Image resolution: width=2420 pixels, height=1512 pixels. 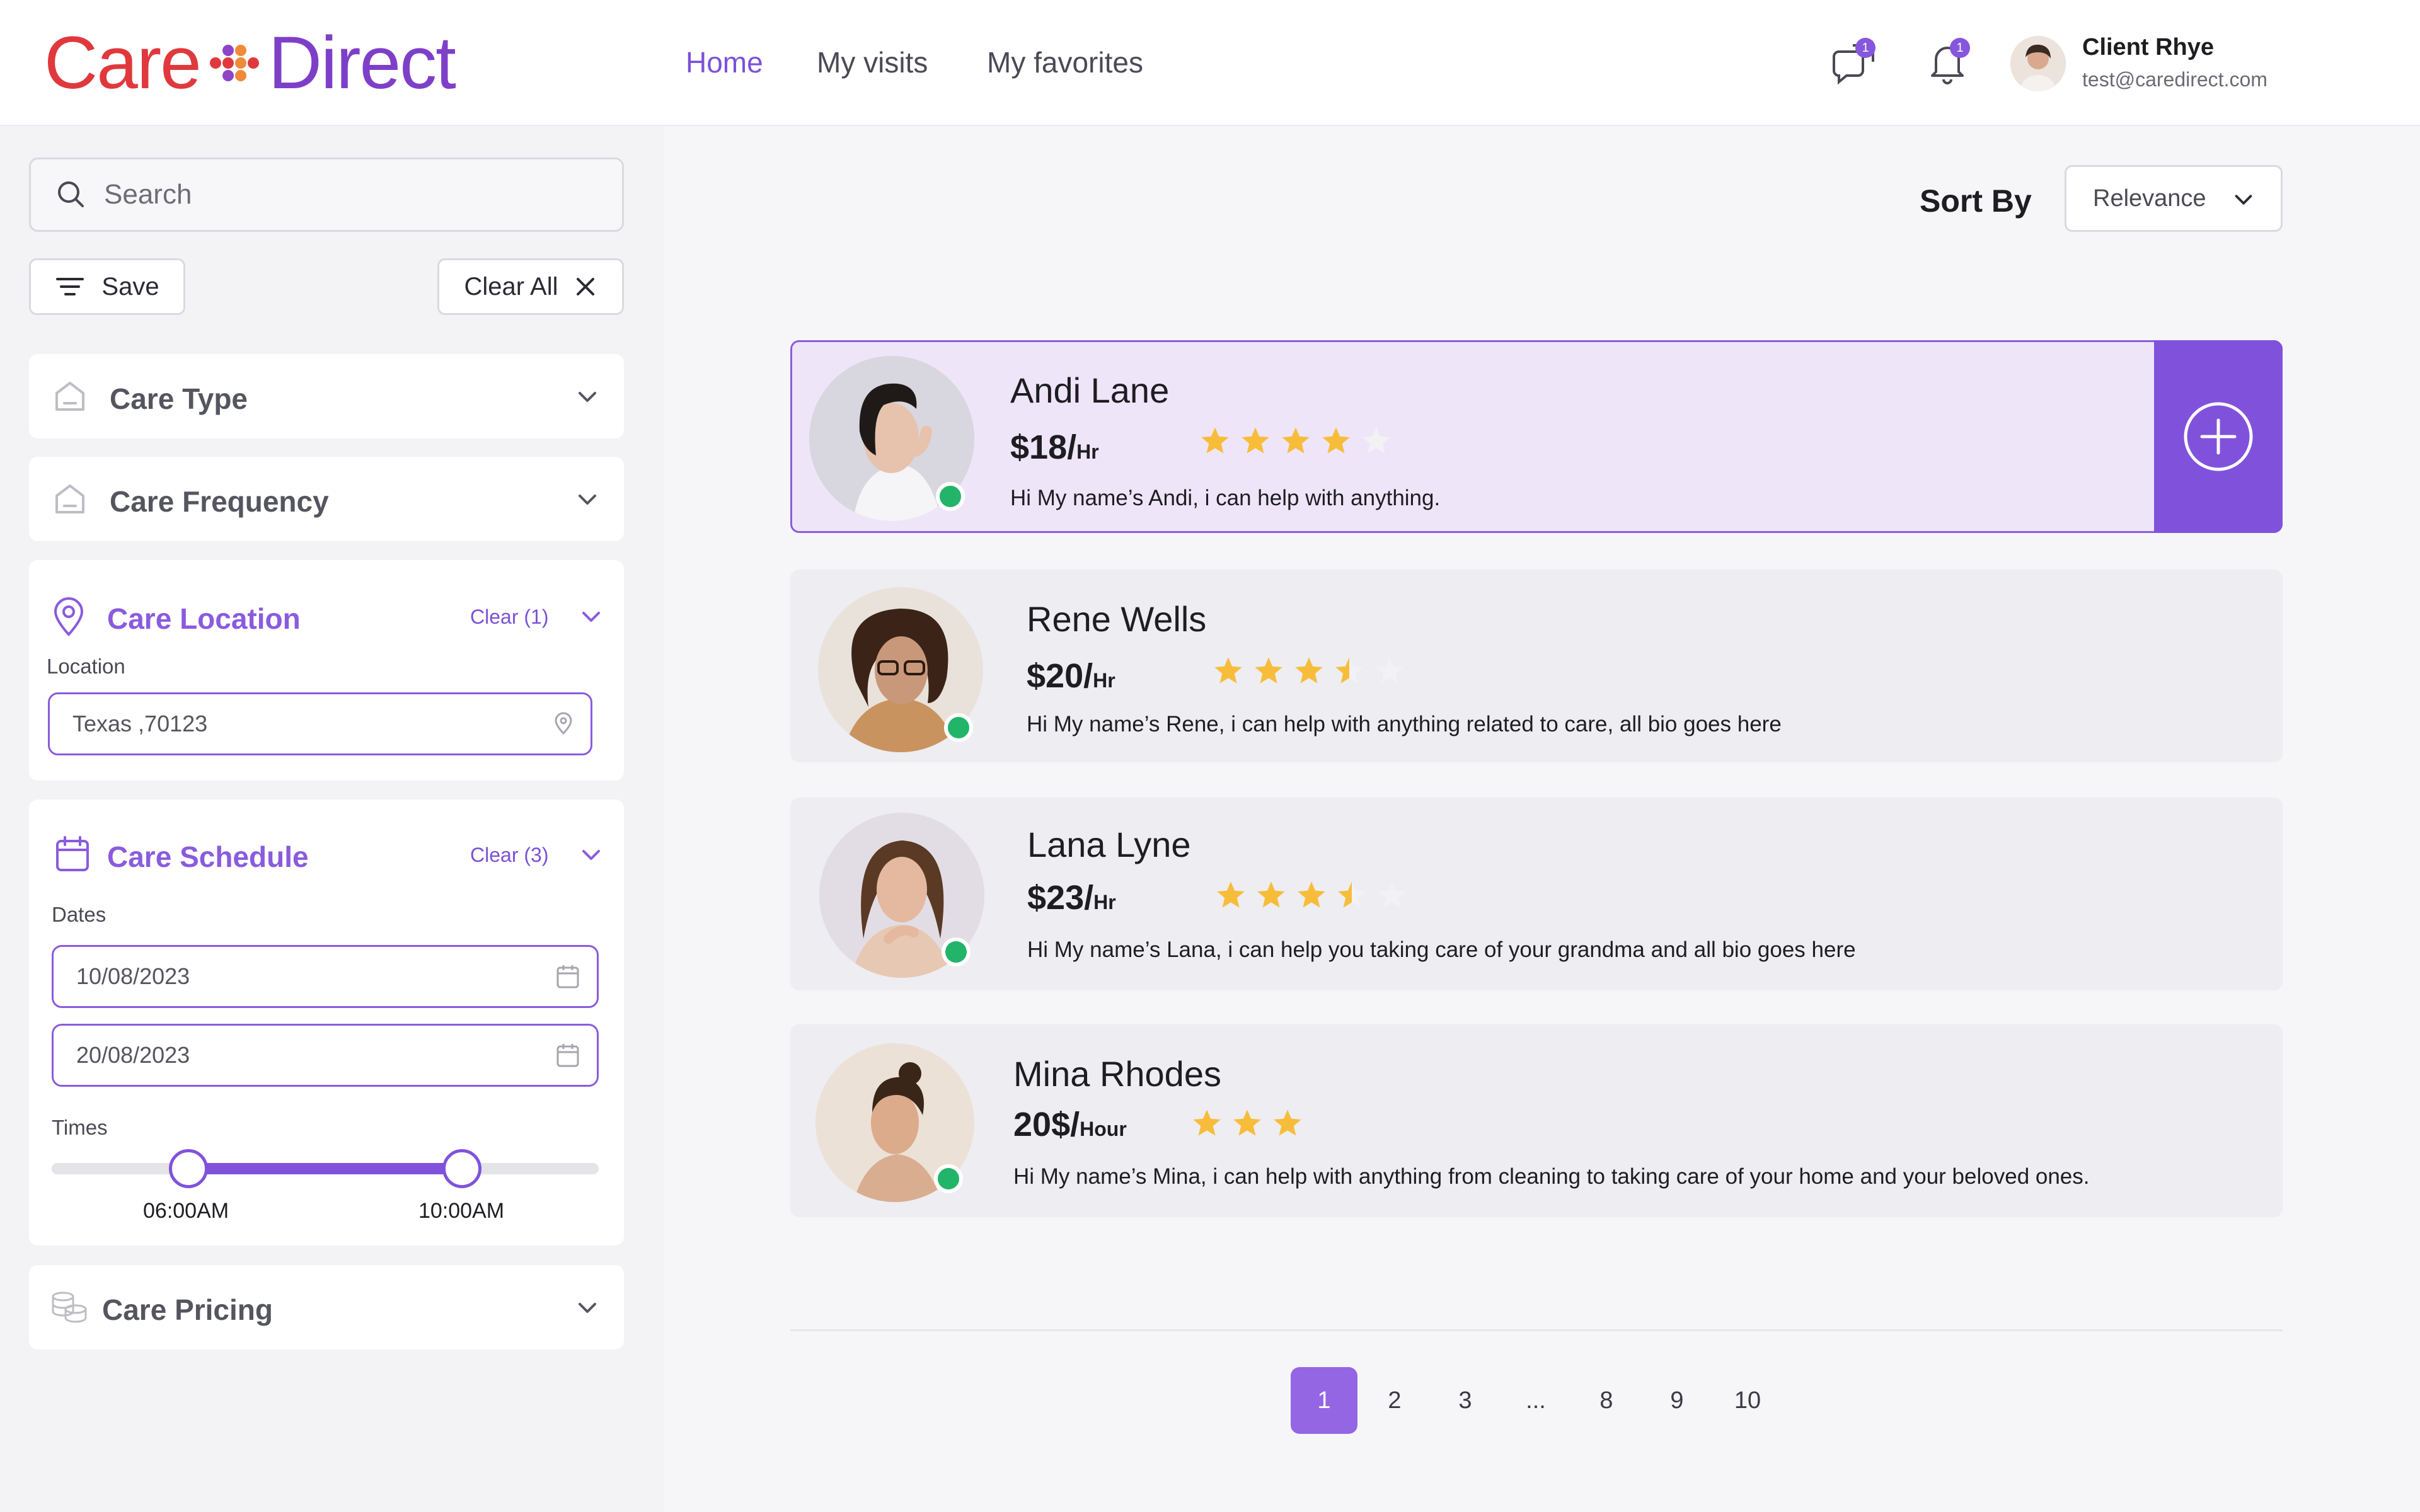 I want to click on caregiver-price: $20/Hr, so click(x=1071, y=676).